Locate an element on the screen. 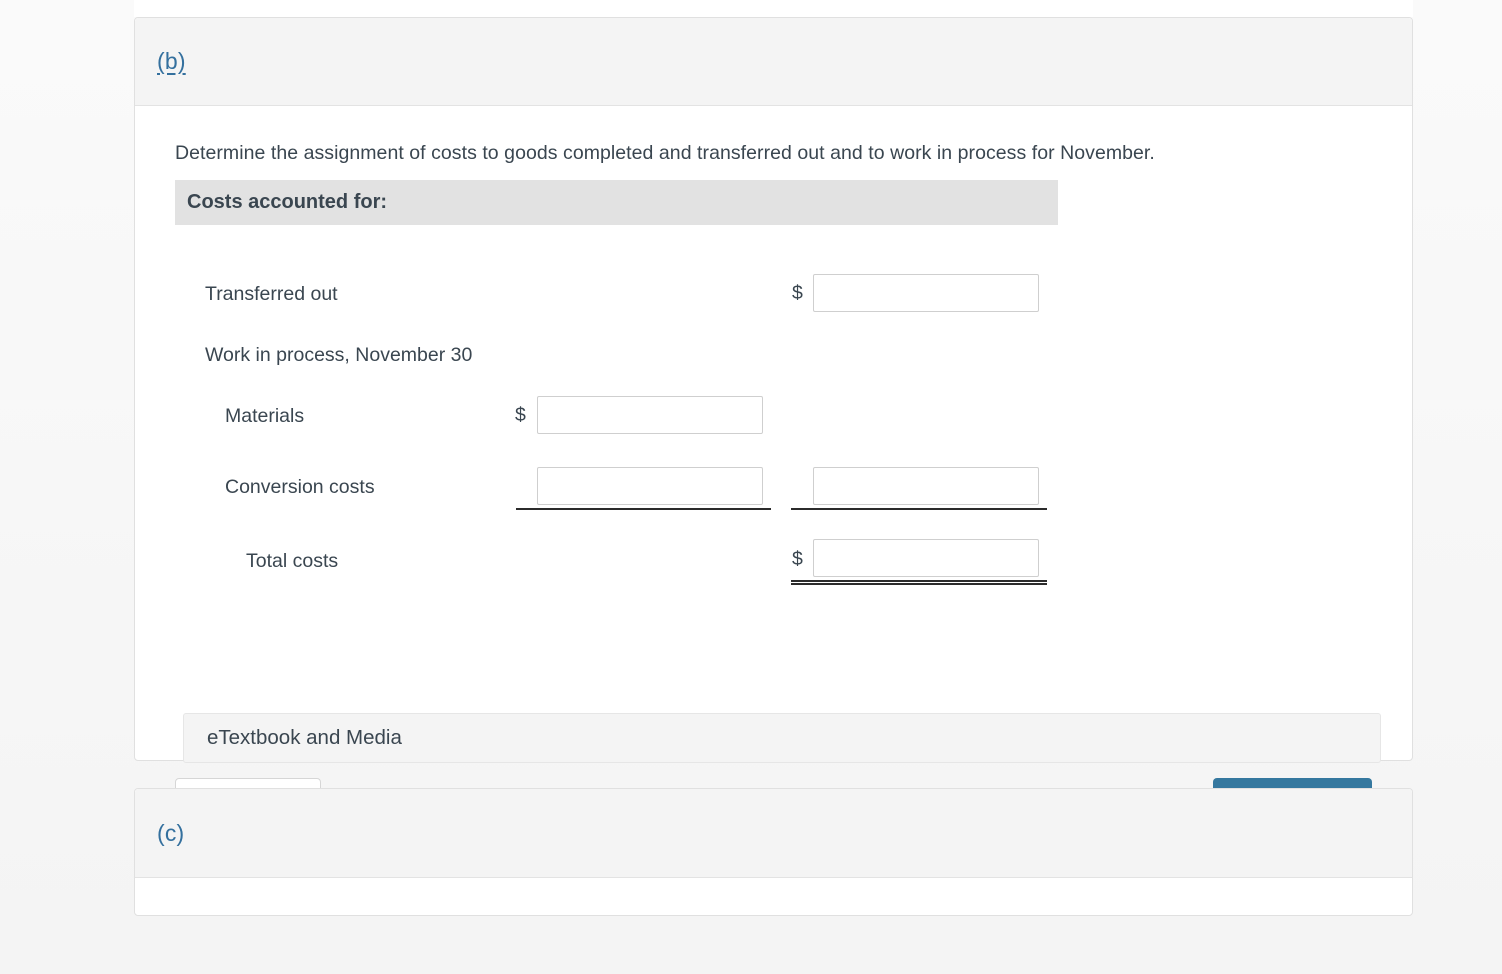  row-label-conversion-costs: Conversion costs is located at coordinates (300, 487).